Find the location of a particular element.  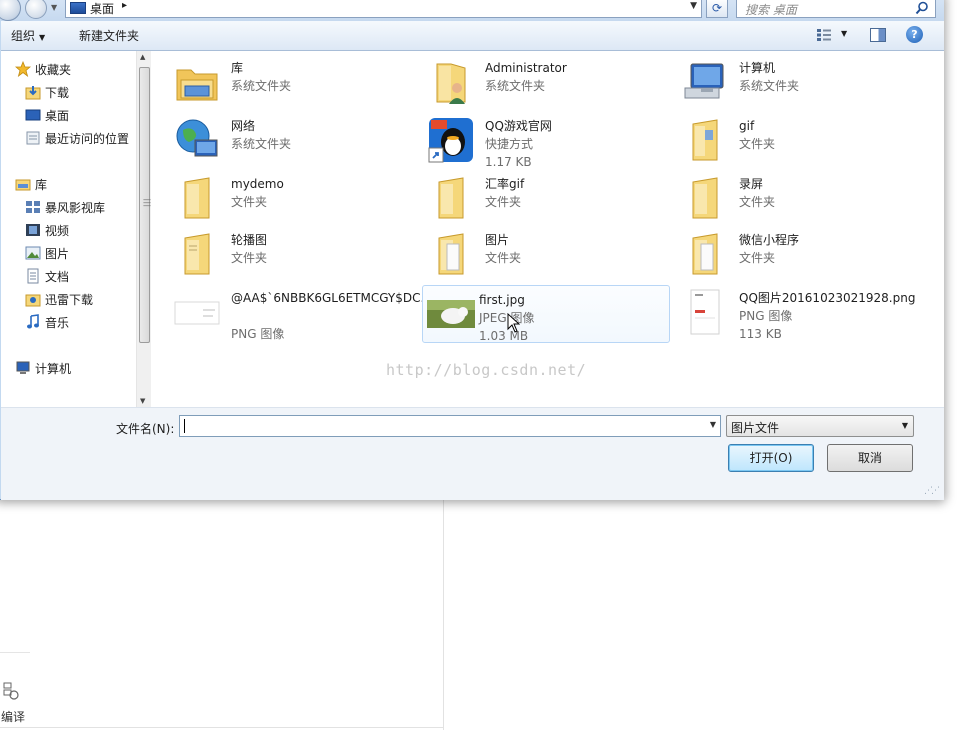

file-name: 汇率gif is located at coordinates (505, 184).